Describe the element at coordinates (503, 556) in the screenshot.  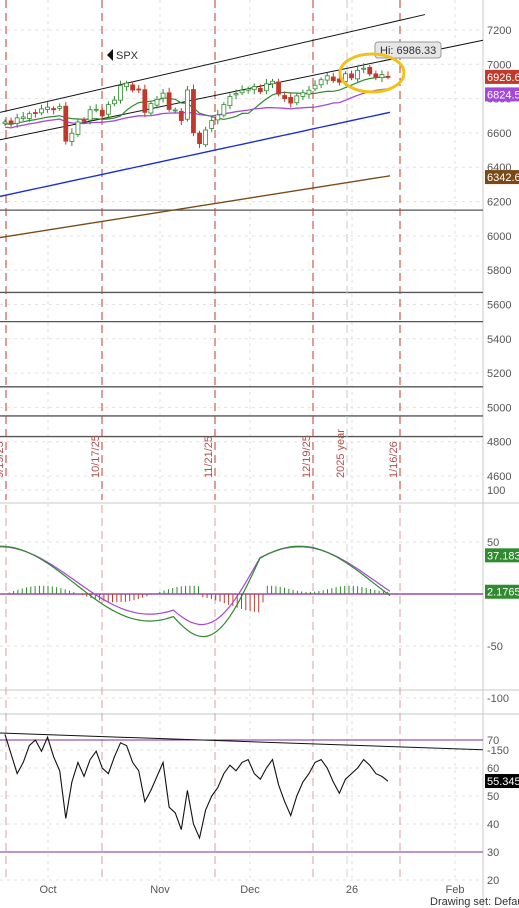
I see `macd-value-tag: 37.183` at that location.